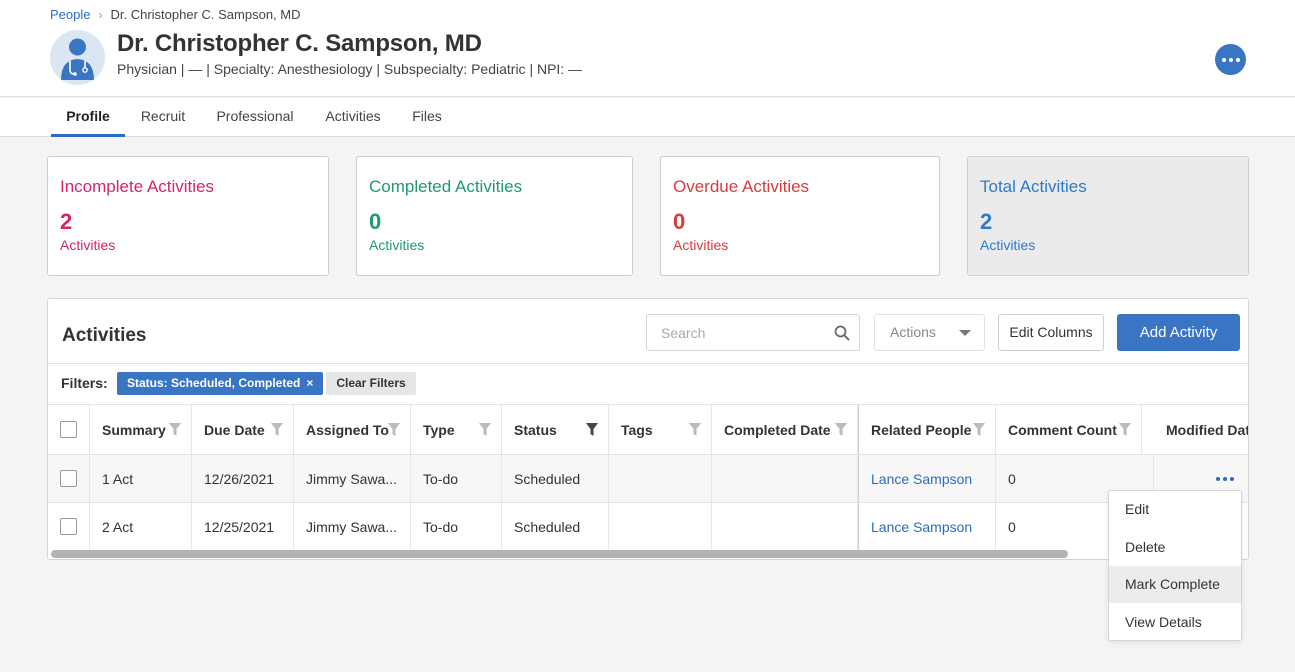 This screenshot has width=1295, height=672. Describe the element at coordinates (660, 429) in the screenshot. I see `column-header-tags: Tags` at that location.